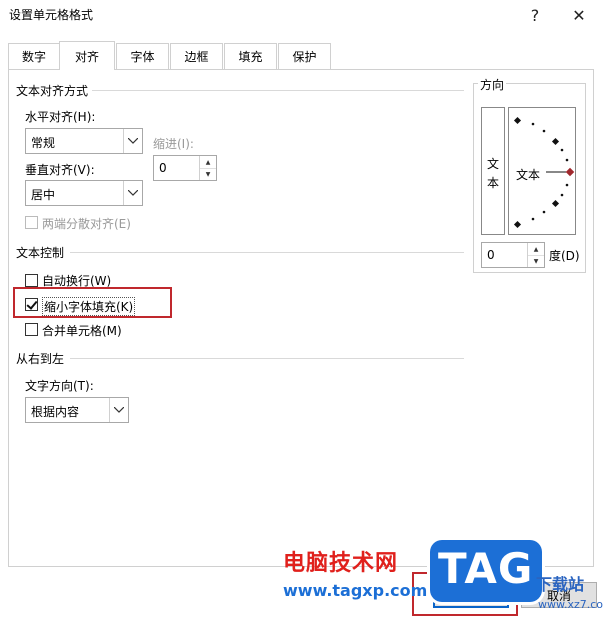  Describe the element at coordinates (173, 144) in the screenshot. I see `indent-label: 缩进(I):` at that location.